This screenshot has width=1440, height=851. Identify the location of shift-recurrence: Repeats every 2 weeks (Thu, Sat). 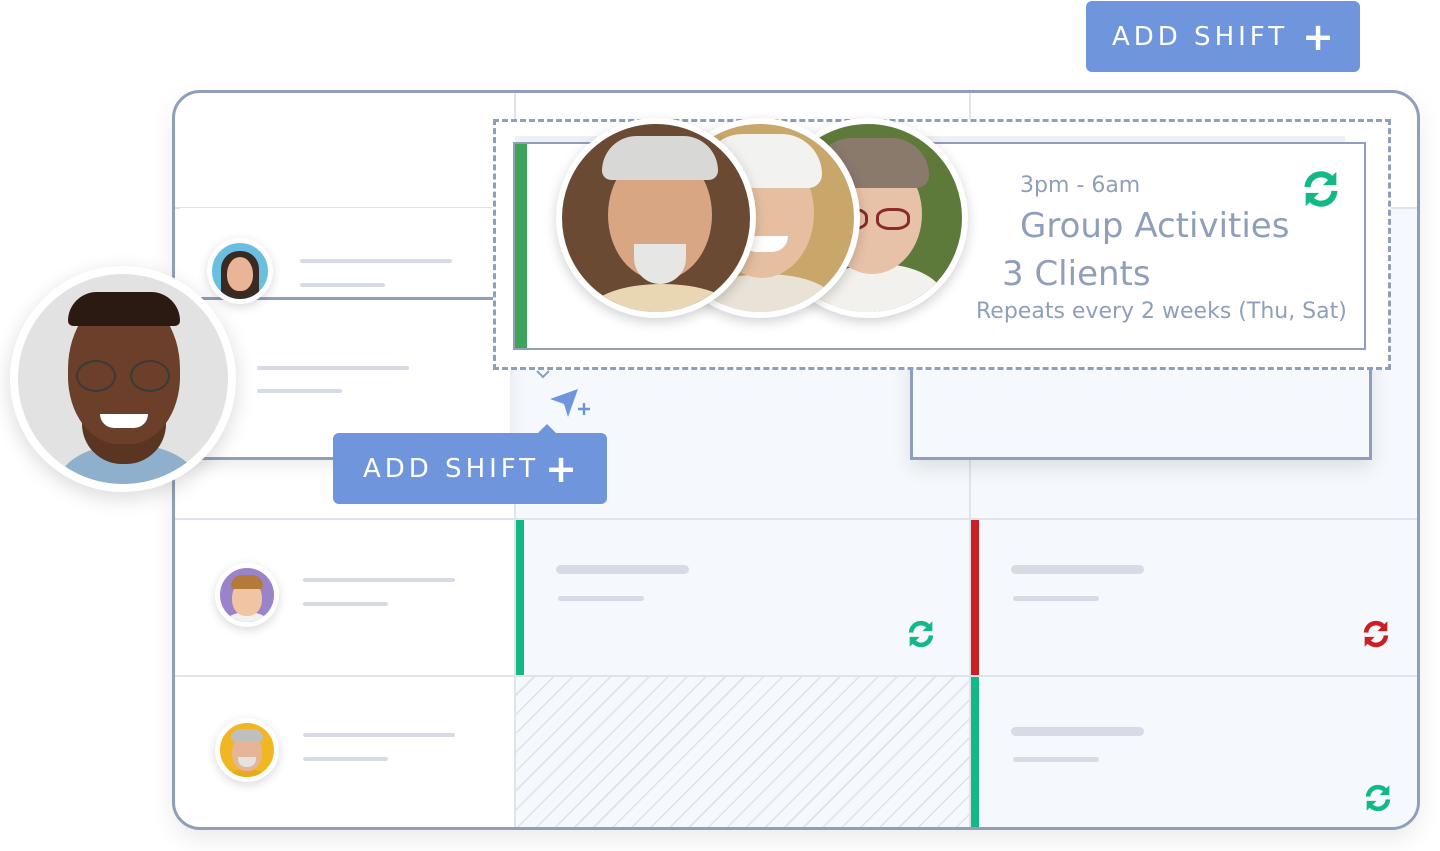
(1161, 311).